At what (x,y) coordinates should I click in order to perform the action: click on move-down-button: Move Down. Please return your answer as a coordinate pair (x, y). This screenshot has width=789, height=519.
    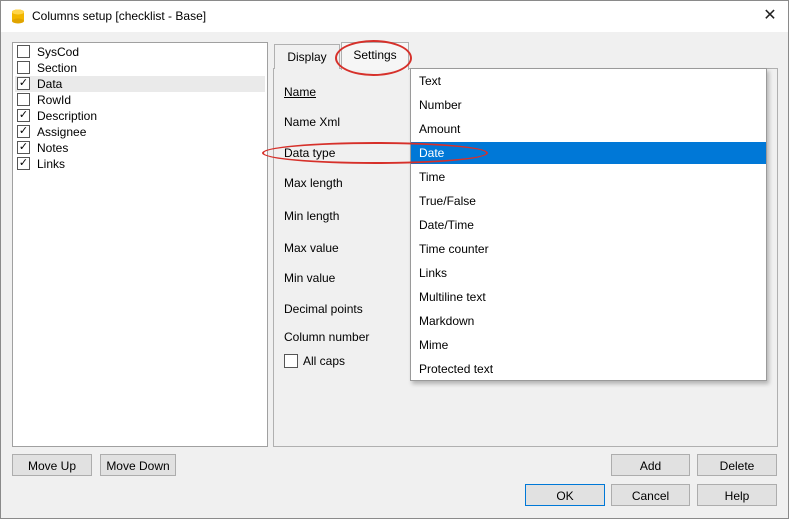
    Looking at the image, I should click on (138, 465).